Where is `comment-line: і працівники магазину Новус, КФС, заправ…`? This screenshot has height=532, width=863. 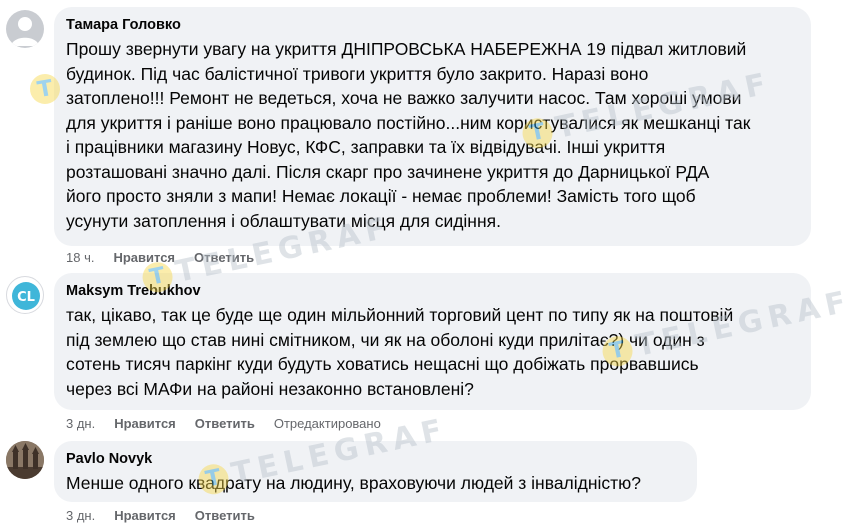
comment-line: і працівники магазину Новус, КФС, заправ… is located at coordinates (366, 147).